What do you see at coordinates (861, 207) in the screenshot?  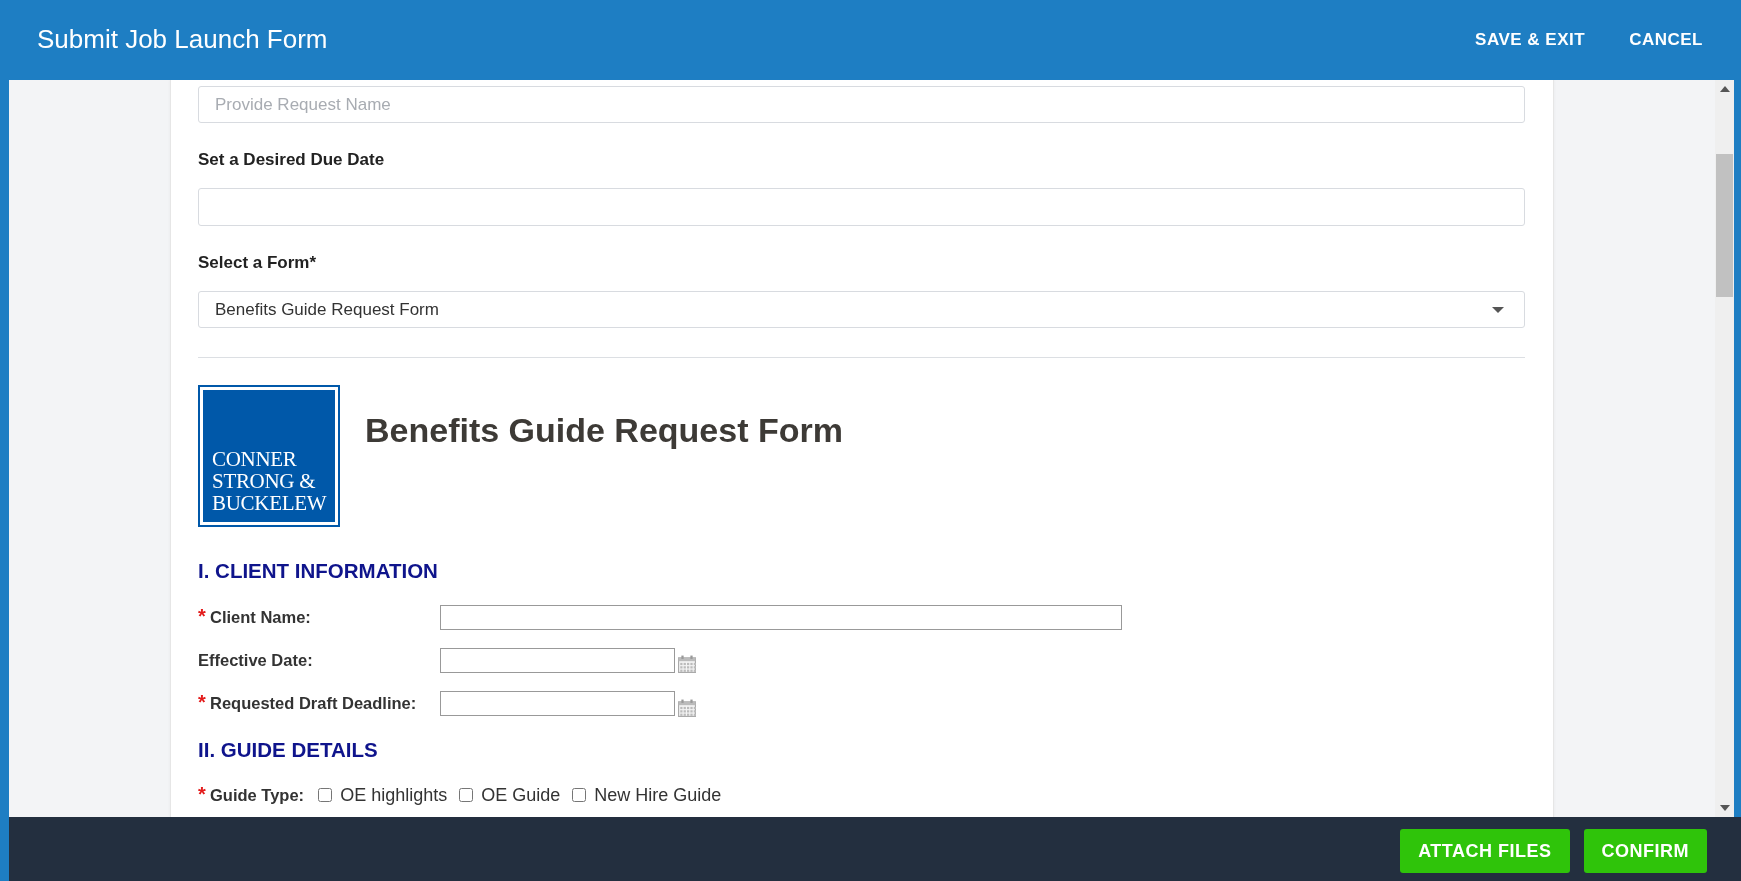 I see `due-date-field` at bounding box center [861, 207].